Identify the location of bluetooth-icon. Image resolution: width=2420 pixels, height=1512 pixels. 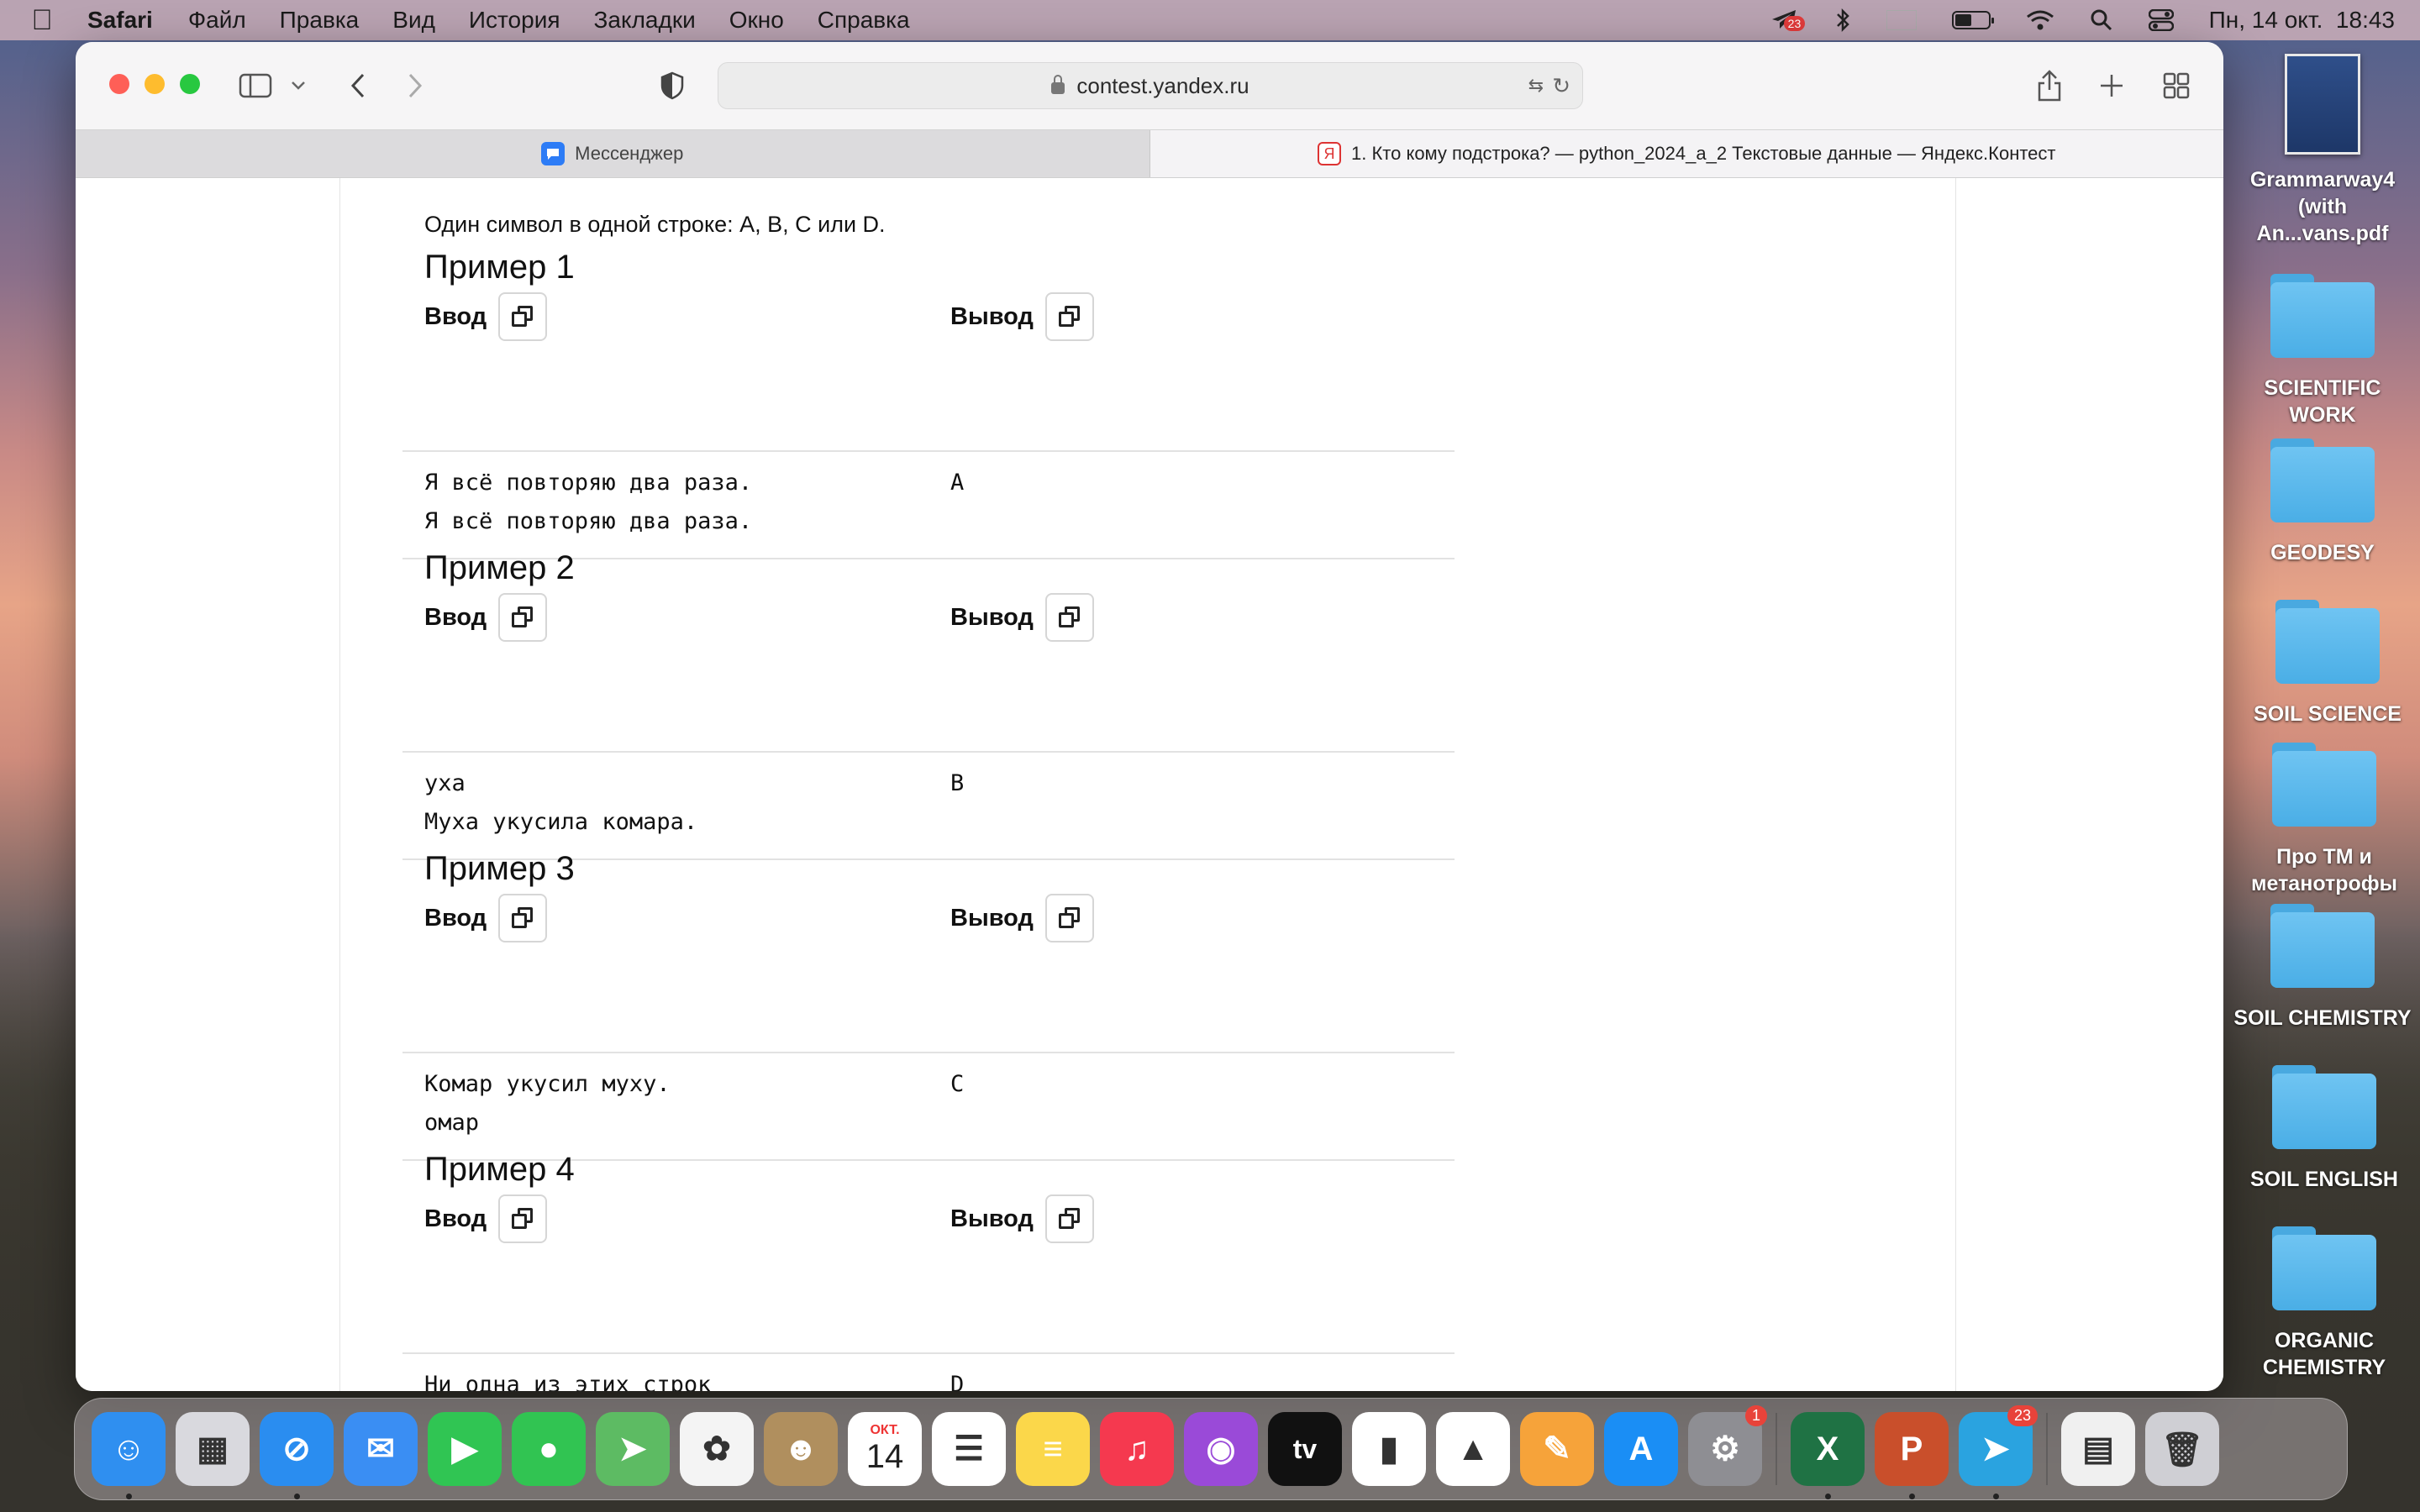
(1843, 20).